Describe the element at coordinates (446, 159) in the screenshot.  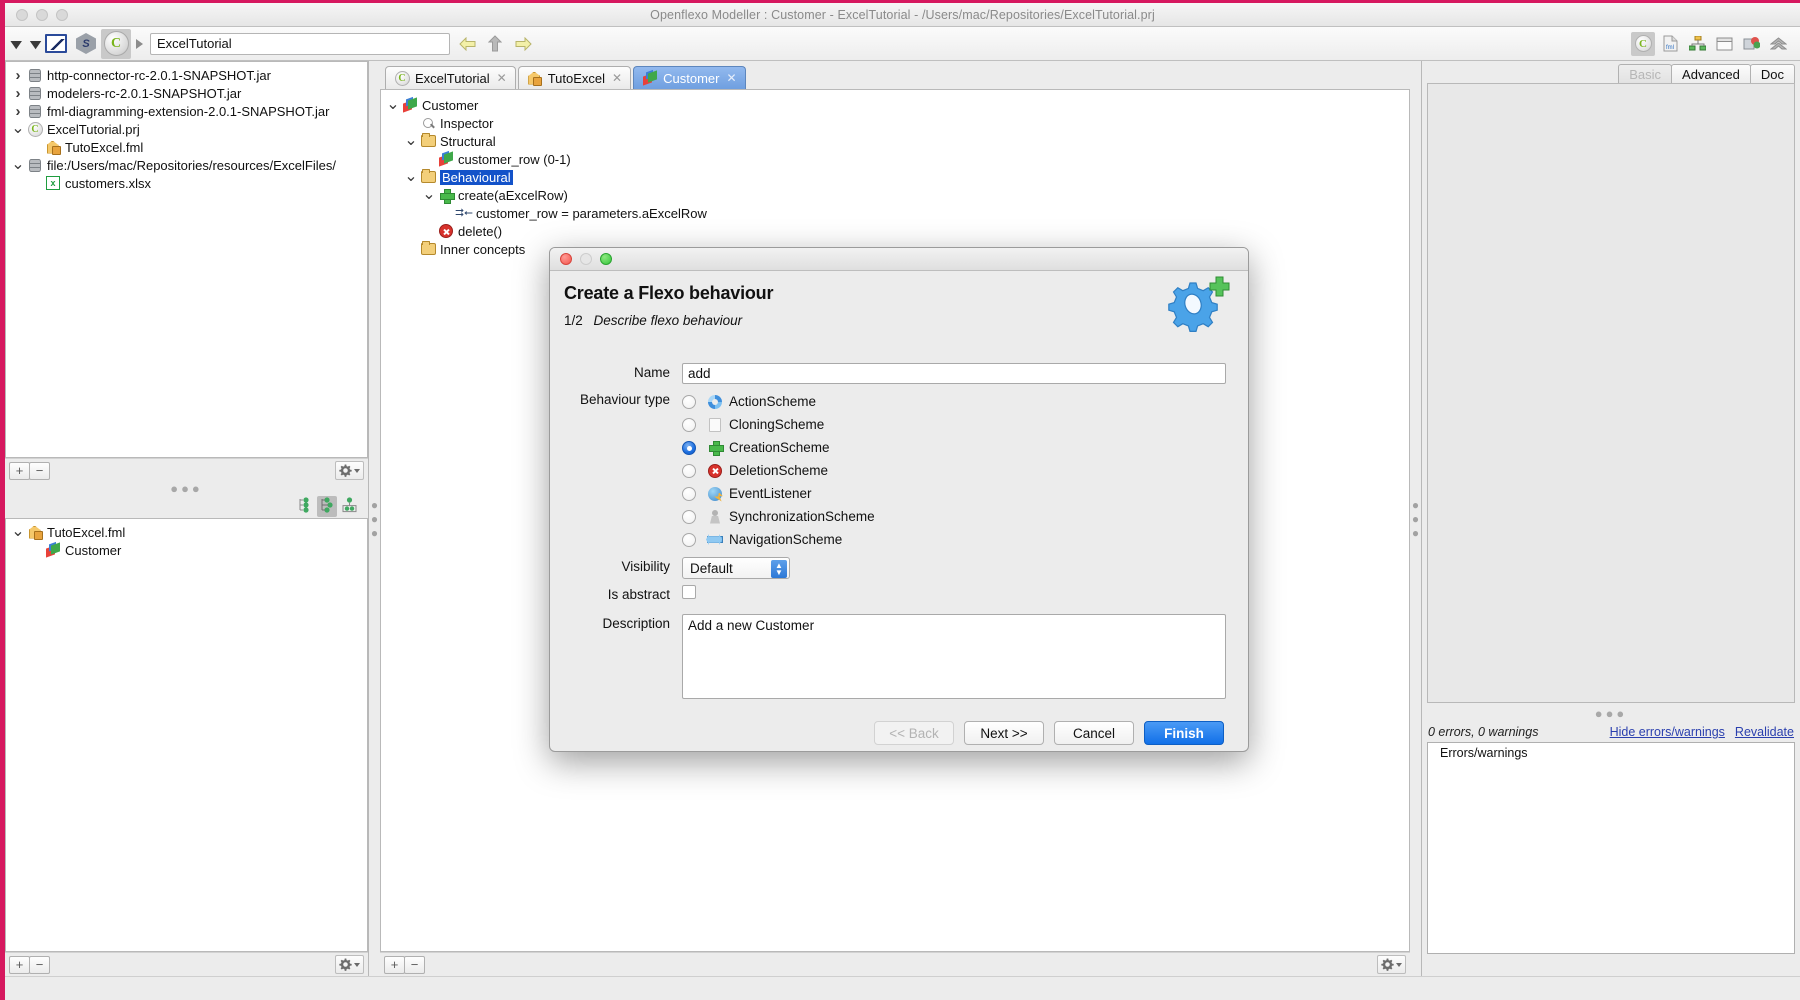
I see `virtual-model-icon` at that location.